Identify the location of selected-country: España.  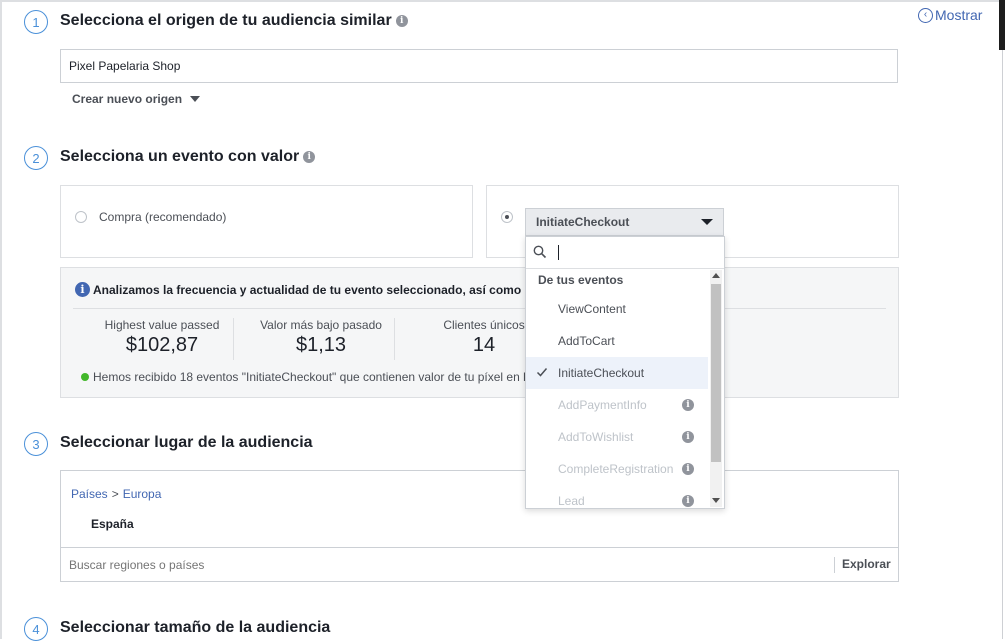
(112, 524).